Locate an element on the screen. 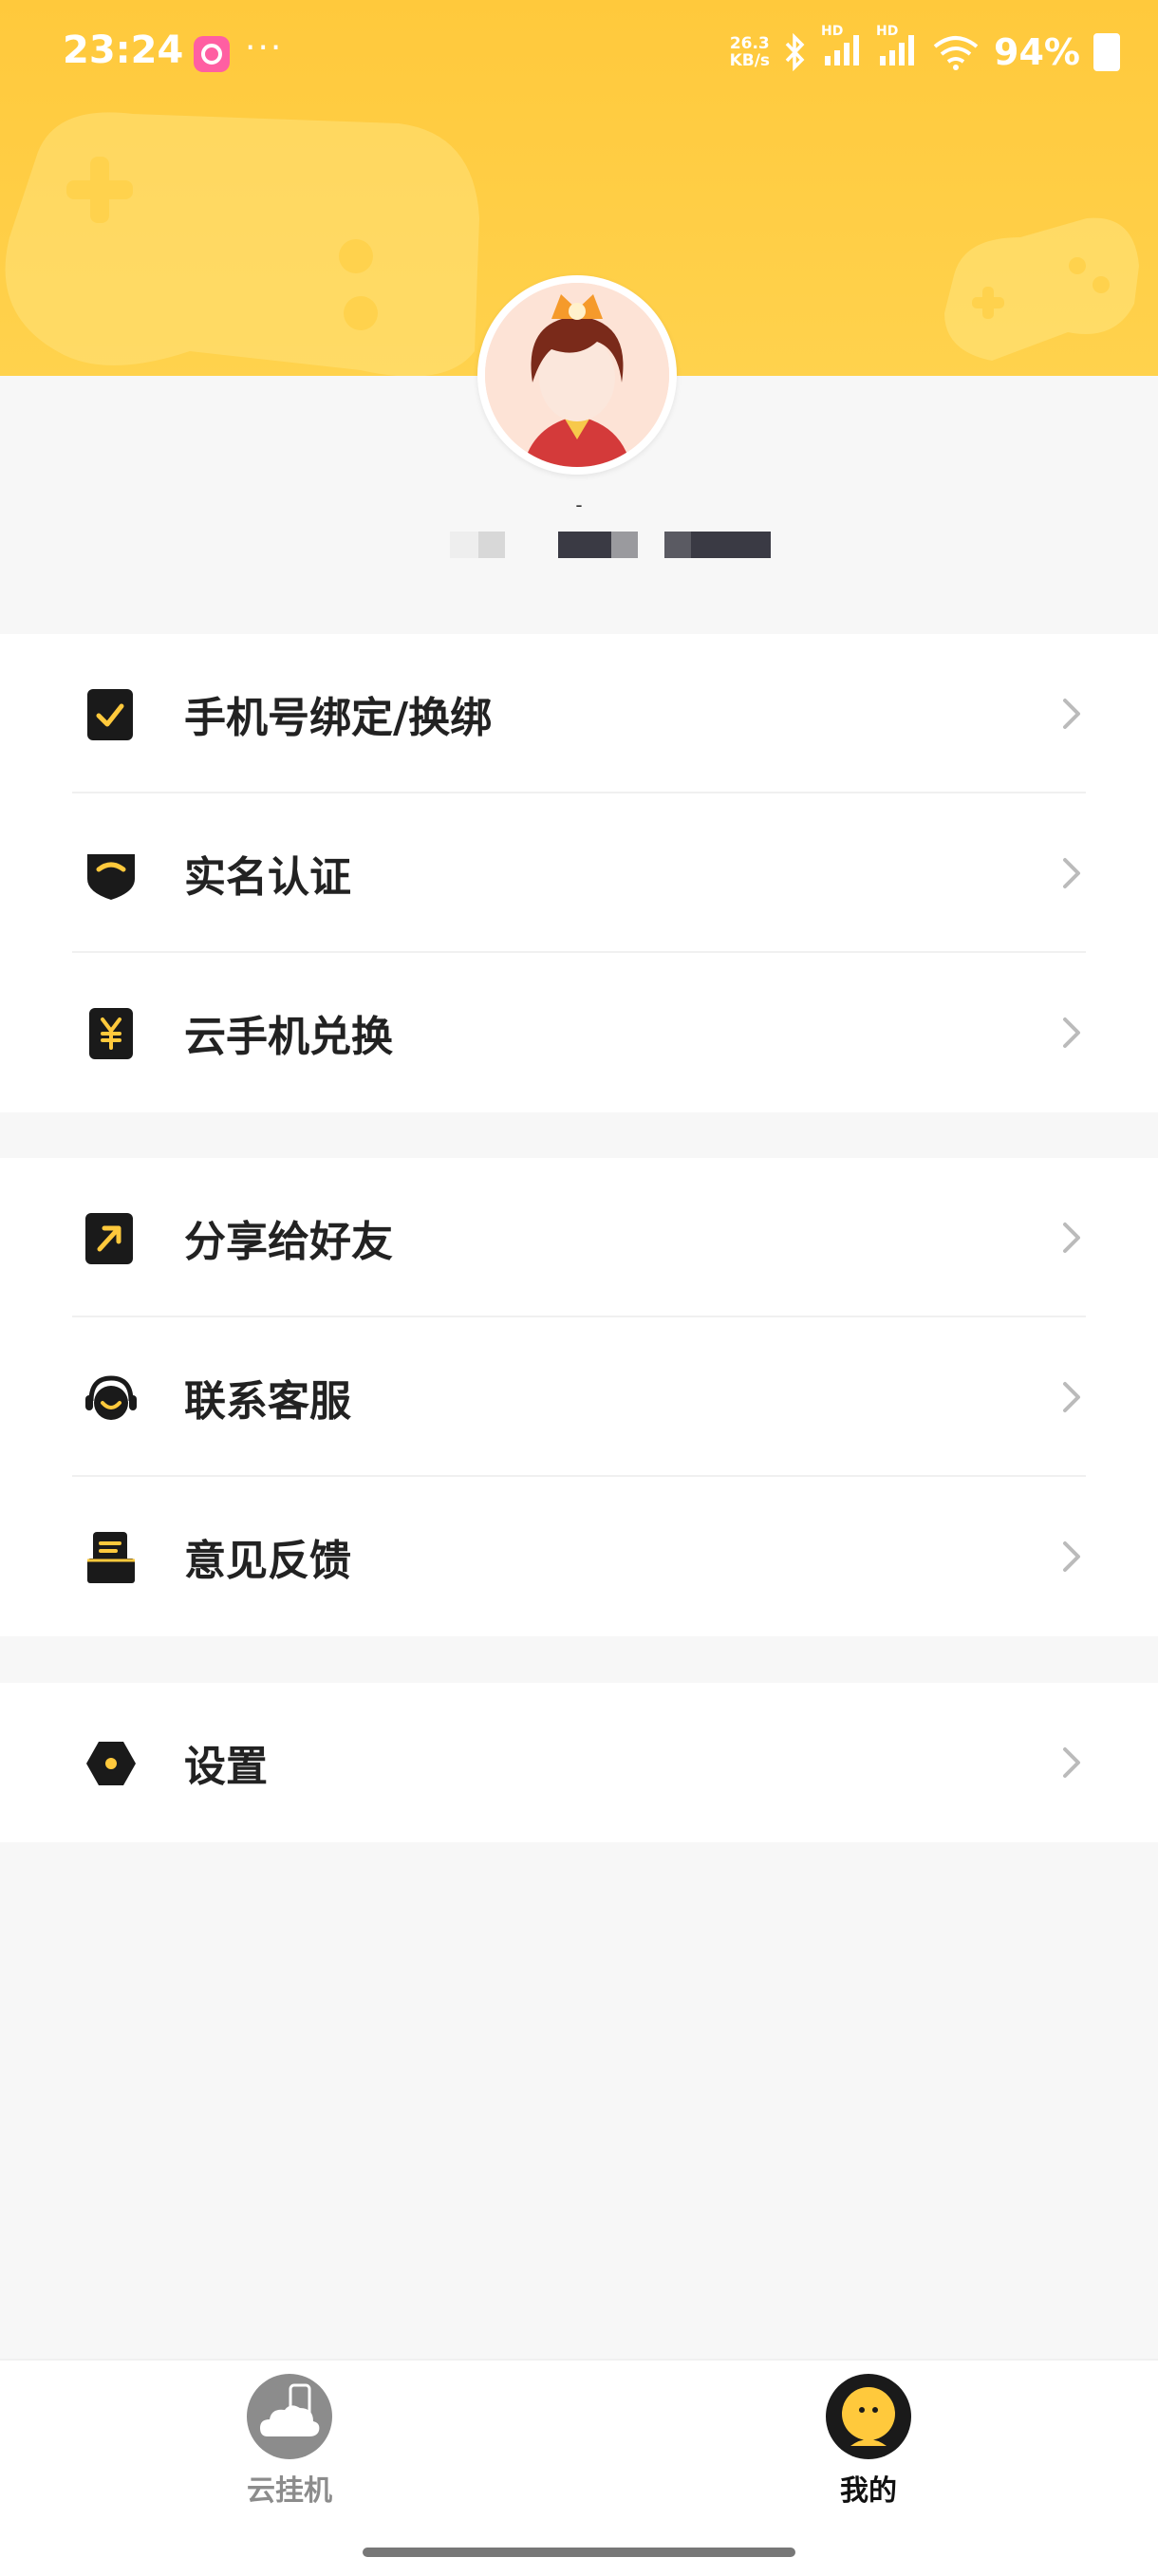 The width and height of the screenshot is (1158, 2576). status-bar: 23:24 ··· 26.3 KB/s HD HD 94% is located at coordinates (579, 52).